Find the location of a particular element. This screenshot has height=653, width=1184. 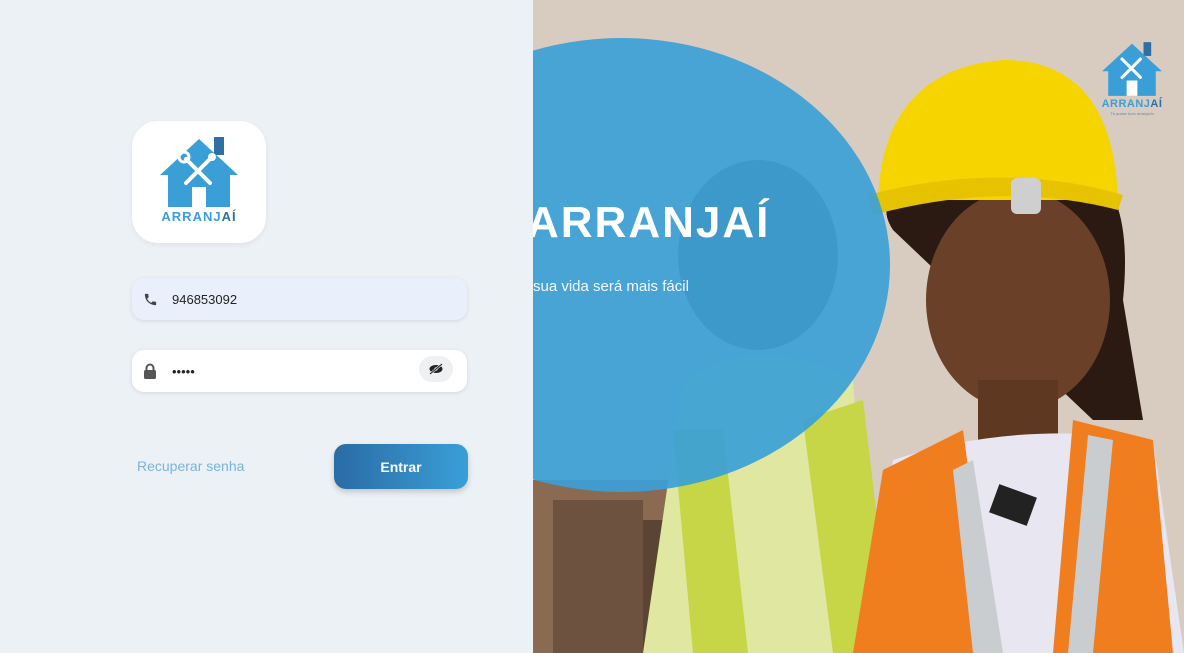

password-field is located at coordinates (299, 371).